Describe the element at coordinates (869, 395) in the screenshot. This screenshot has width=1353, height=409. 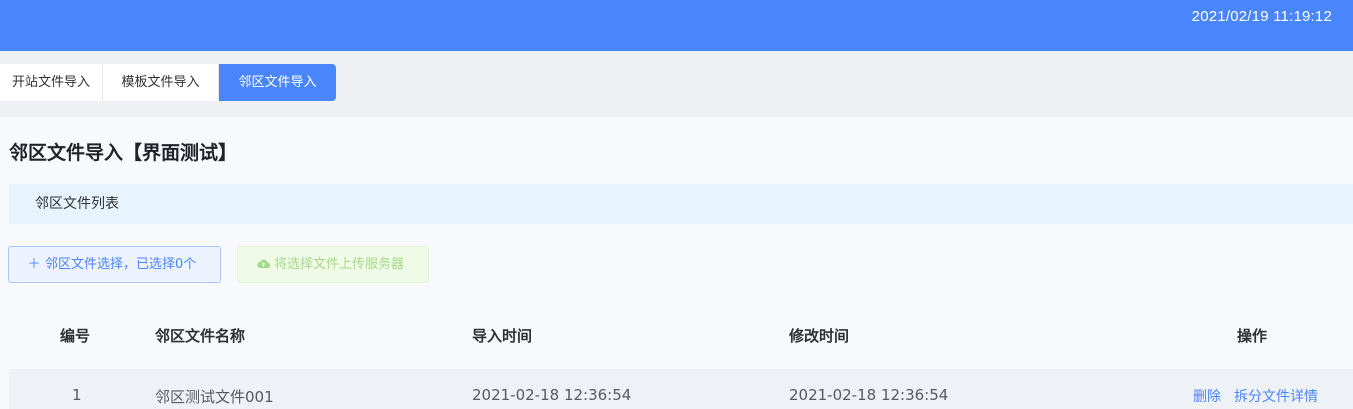
I see `cell-modify-time: 2021-02-18 12:36:54` at that location.